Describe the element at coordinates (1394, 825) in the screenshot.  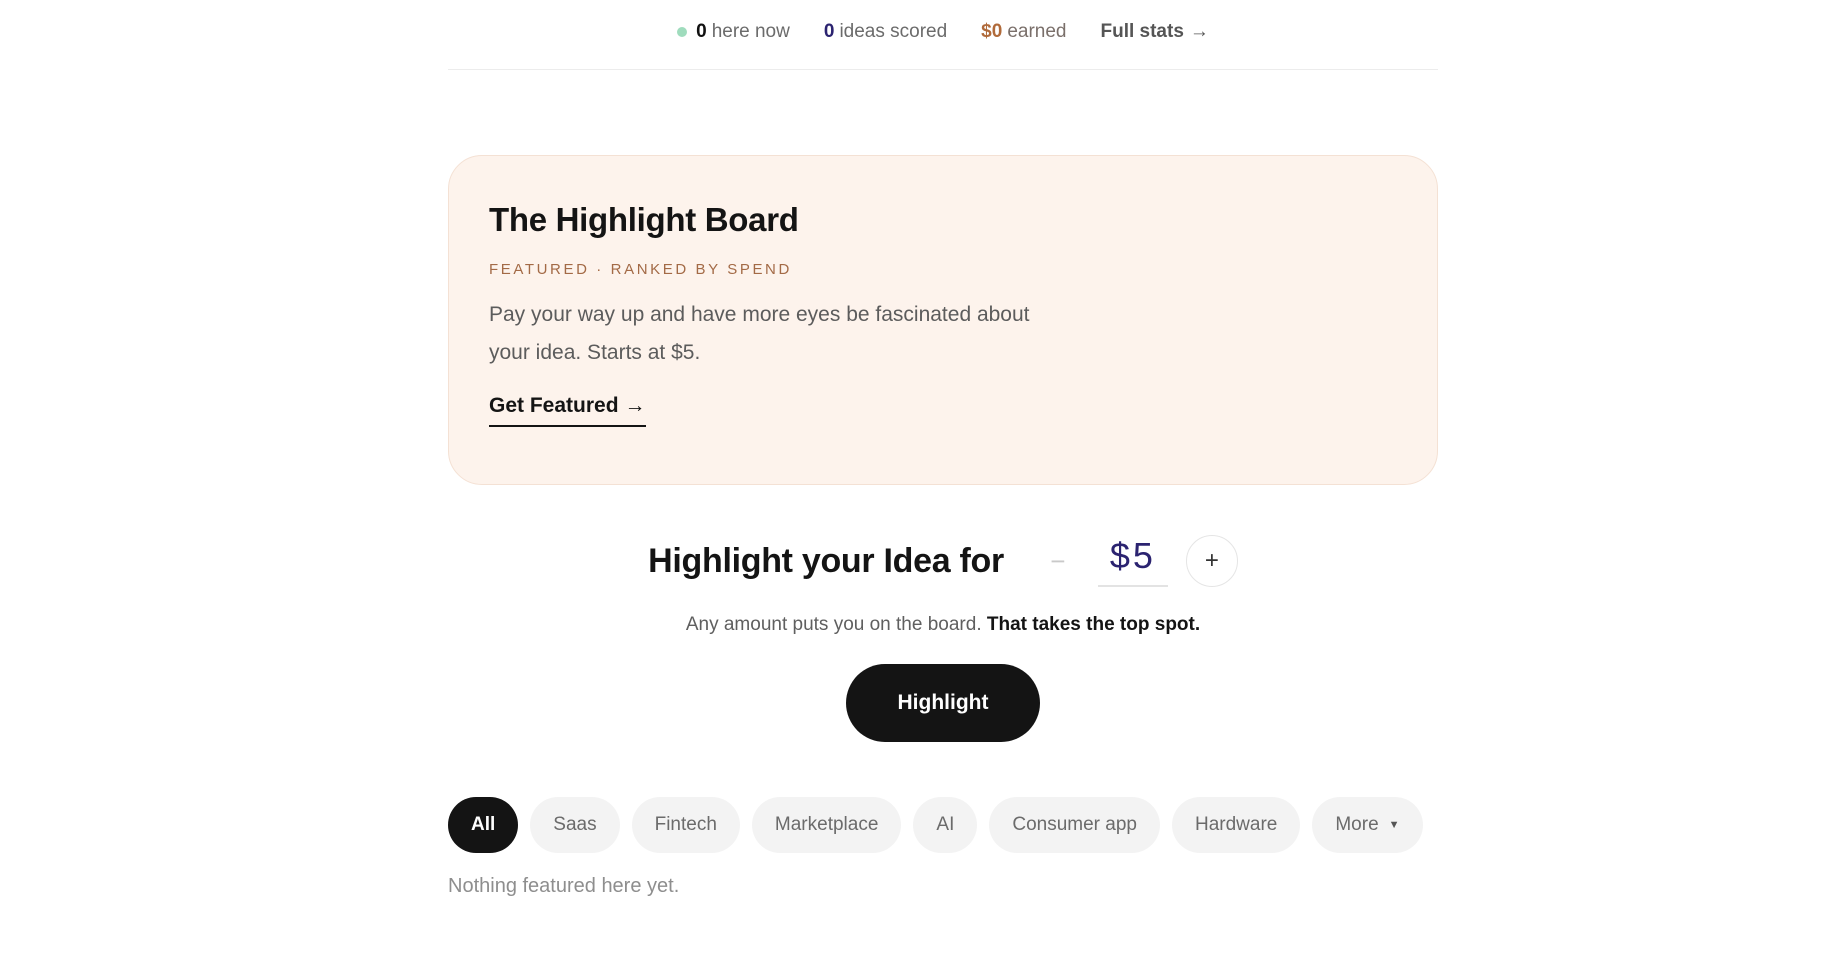
I see `caret-down-icon: ▼` at that location.